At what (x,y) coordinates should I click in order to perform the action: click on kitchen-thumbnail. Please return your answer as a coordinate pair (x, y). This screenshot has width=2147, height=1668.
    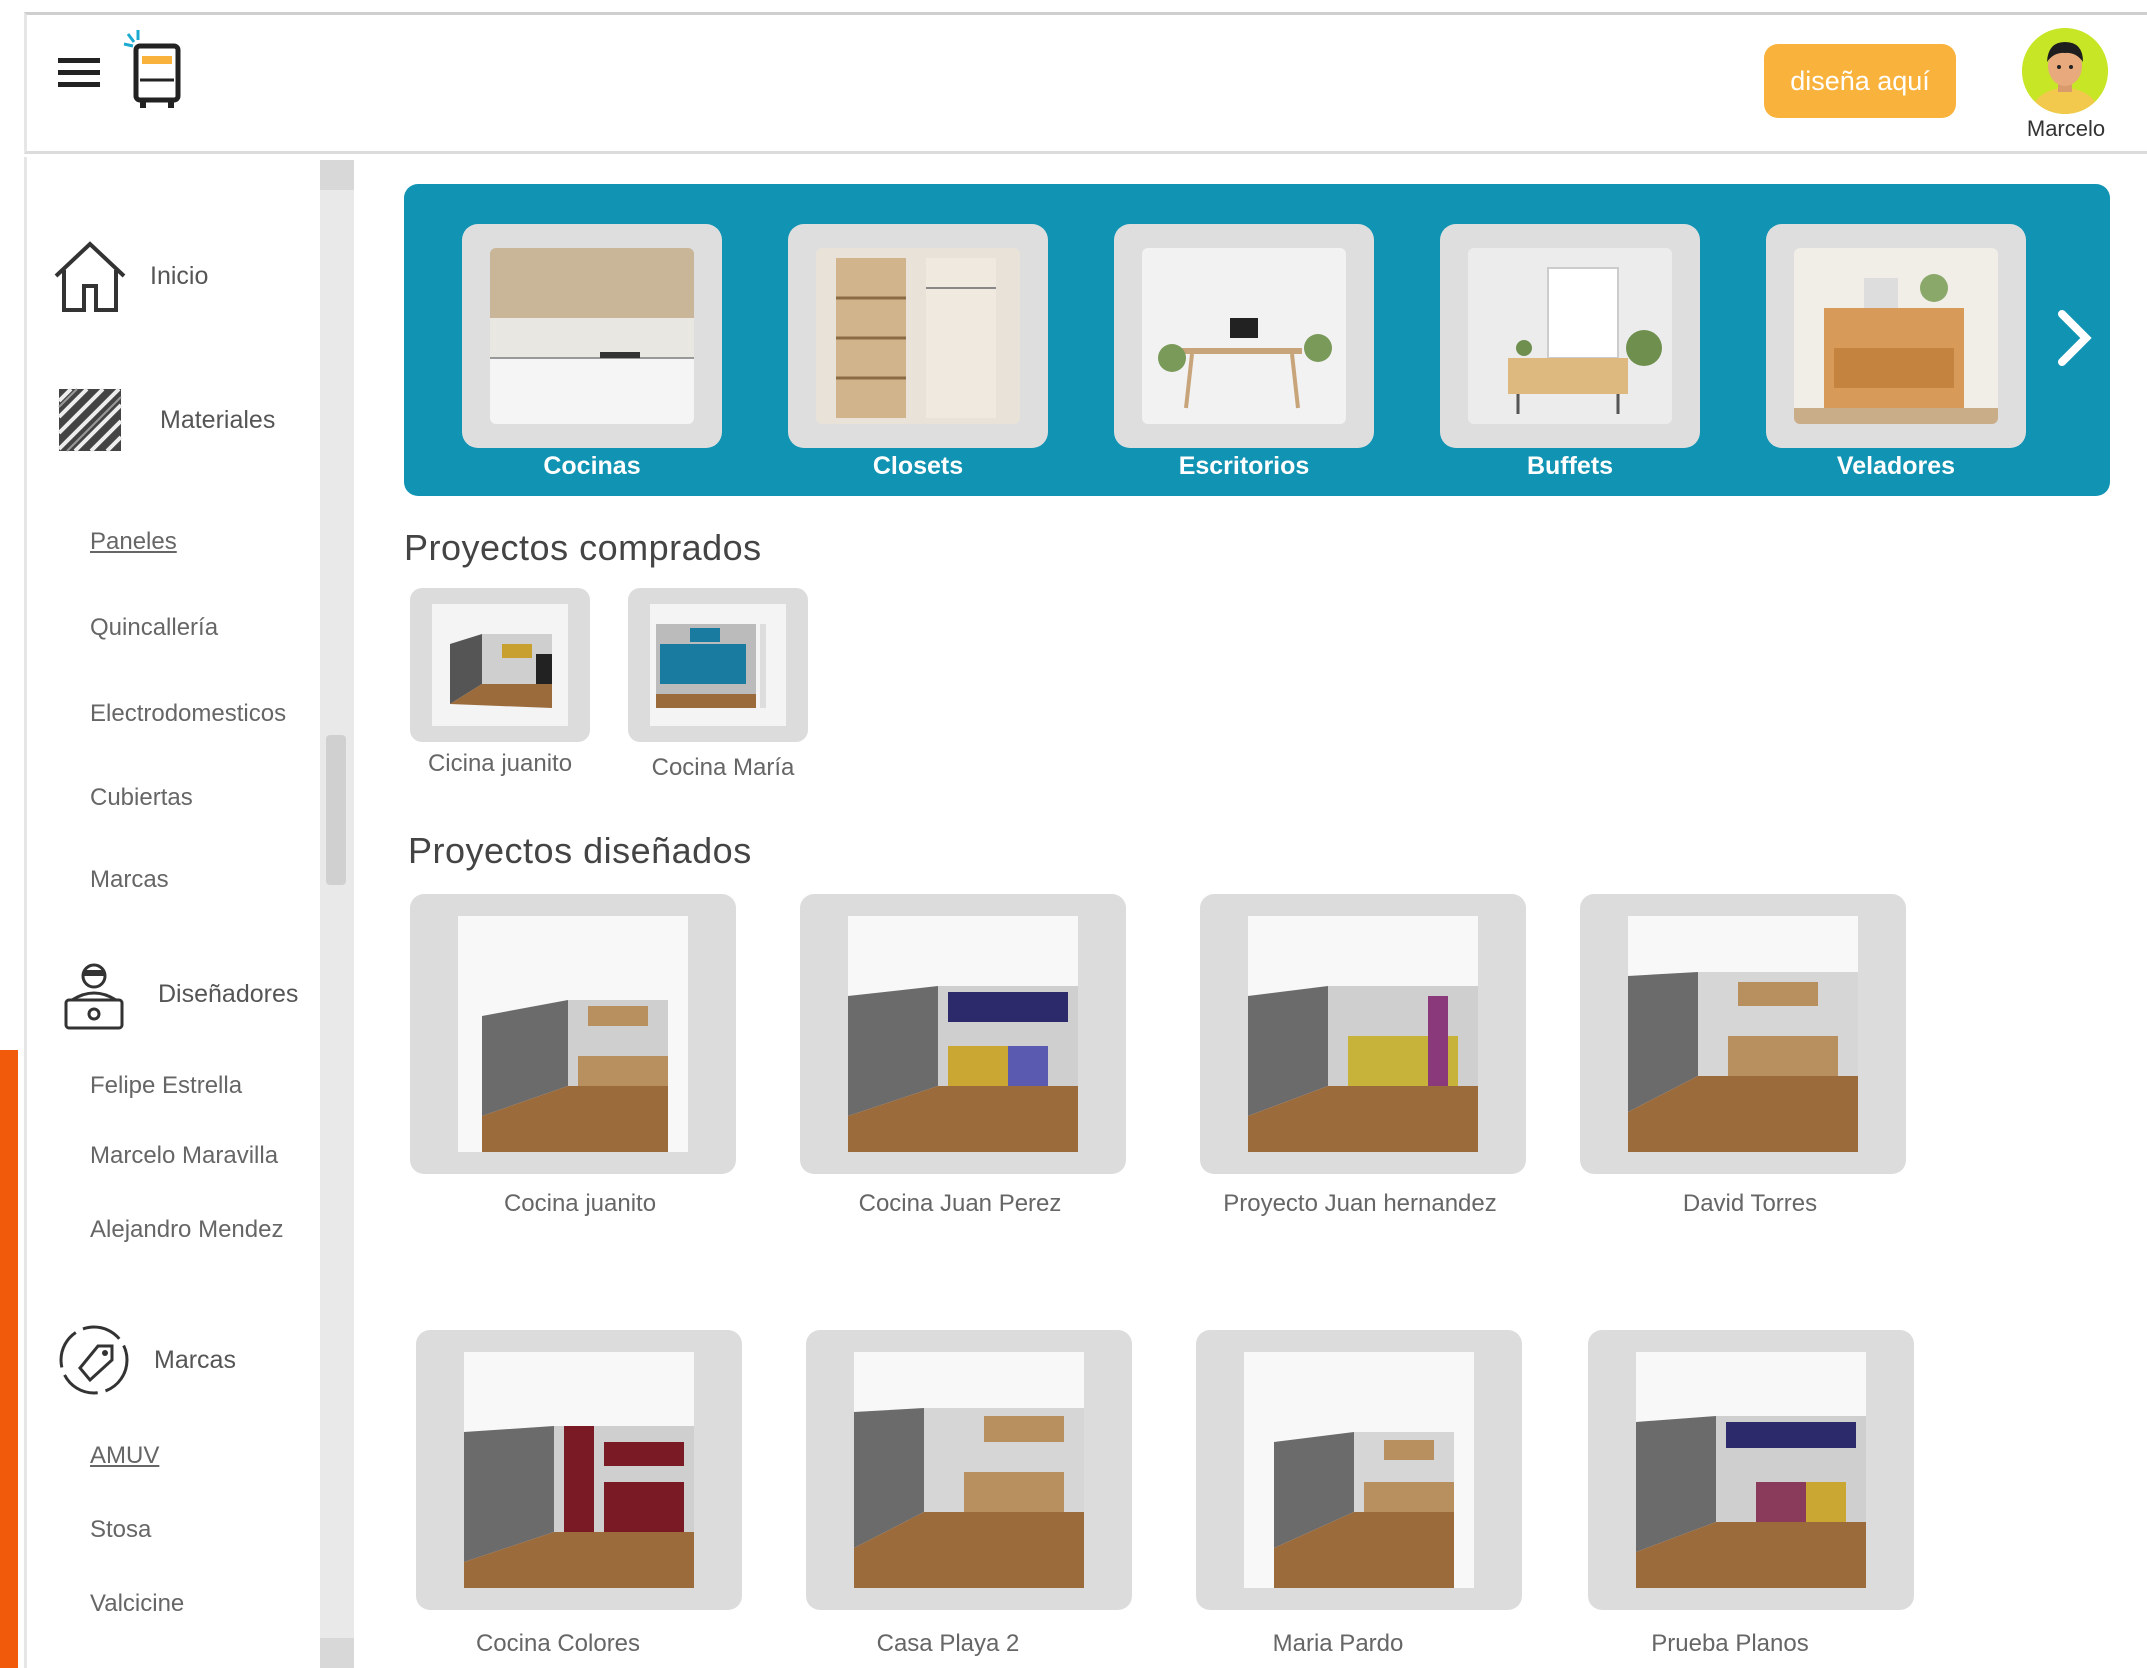
    Looking at the image, I should click on (592, 336).